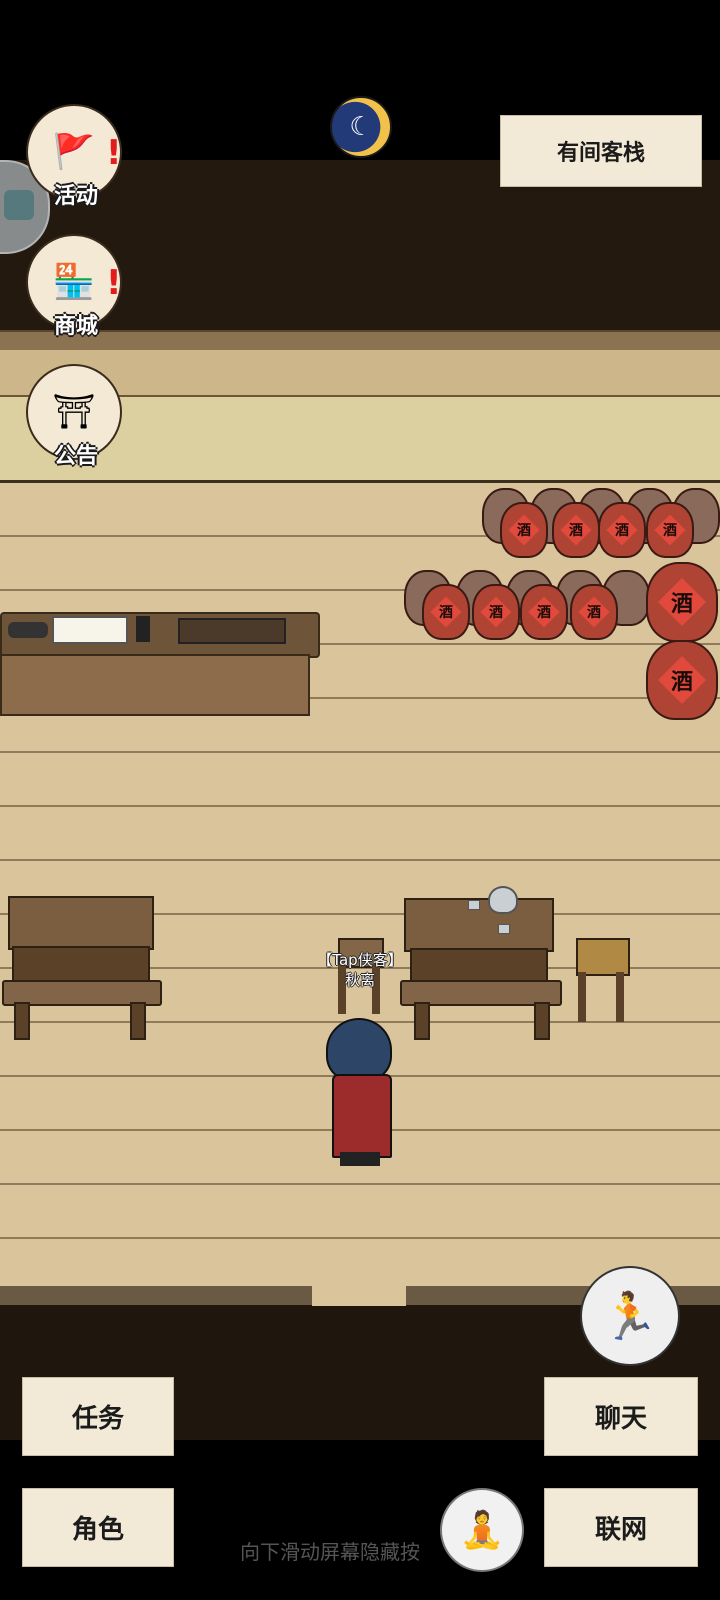 The width and height of the screenshot is (720, 1600). Describe the element at coordinates (74, 416) in the screenshot. I see `notice-button: ⛩ 公告` at that location.